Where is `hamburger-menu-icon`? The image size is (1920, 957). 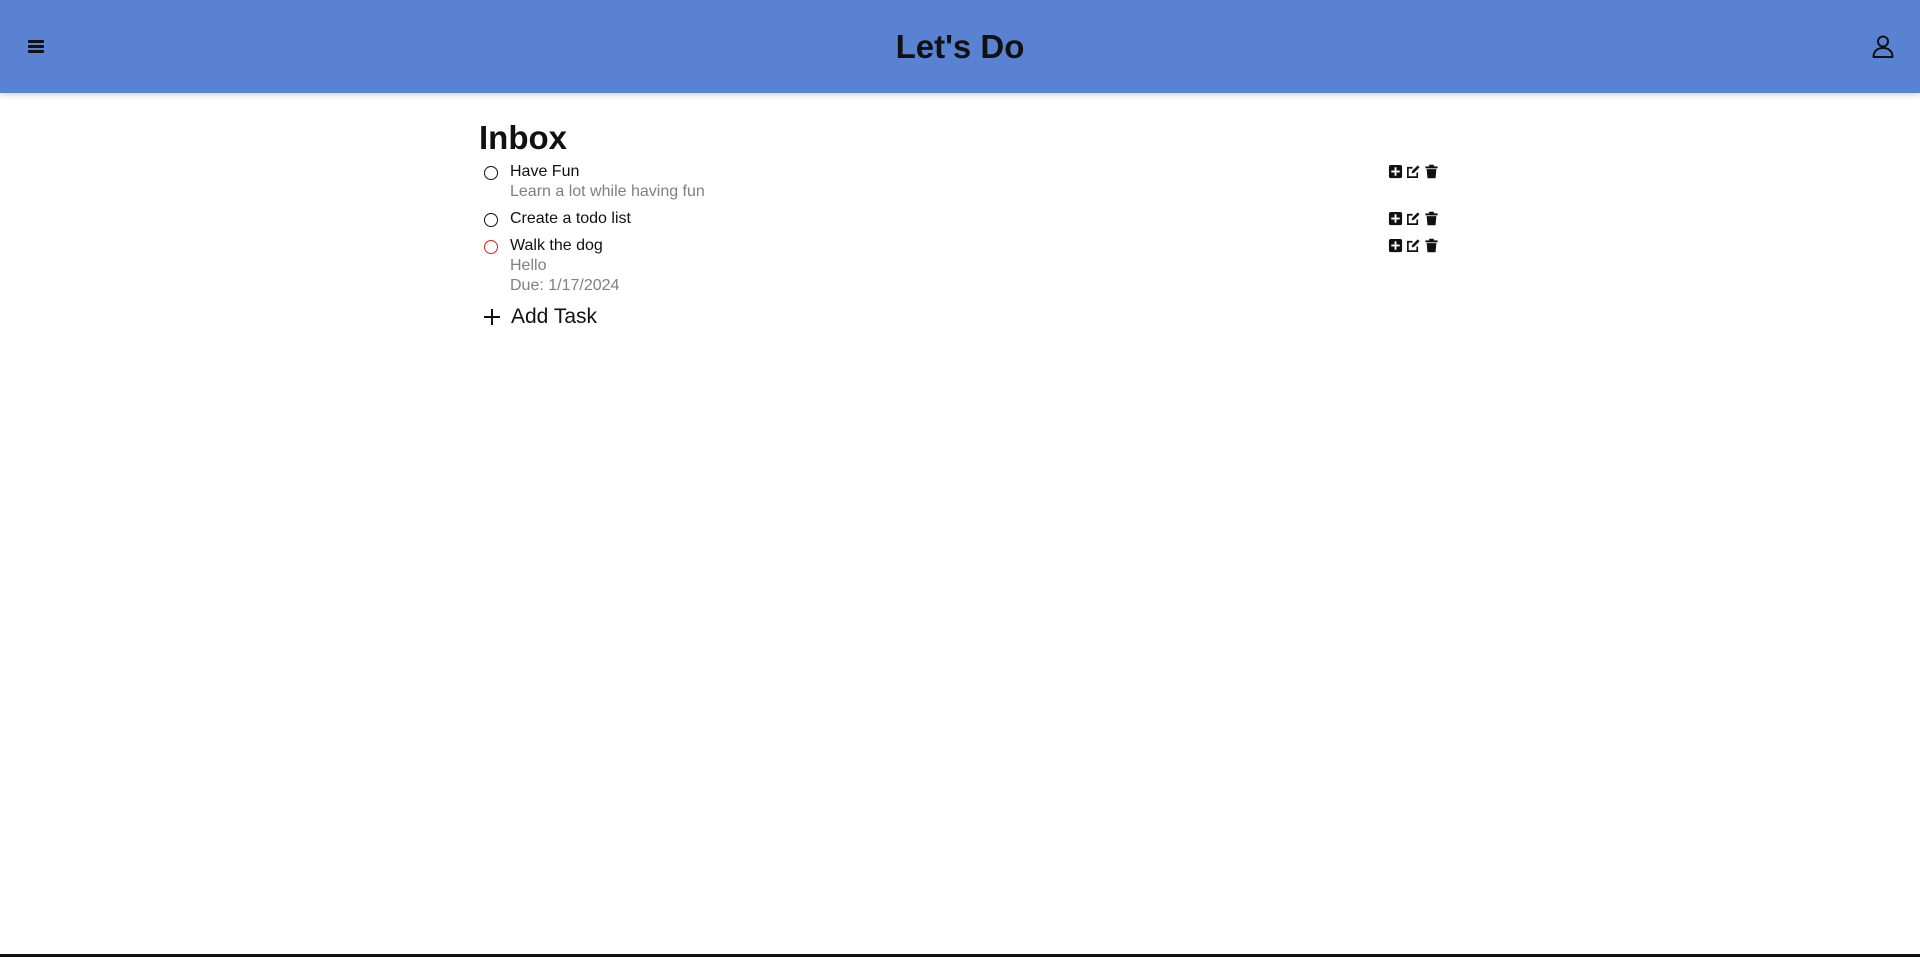 hamburger-menu-icon is located at coordinates (36, 46).